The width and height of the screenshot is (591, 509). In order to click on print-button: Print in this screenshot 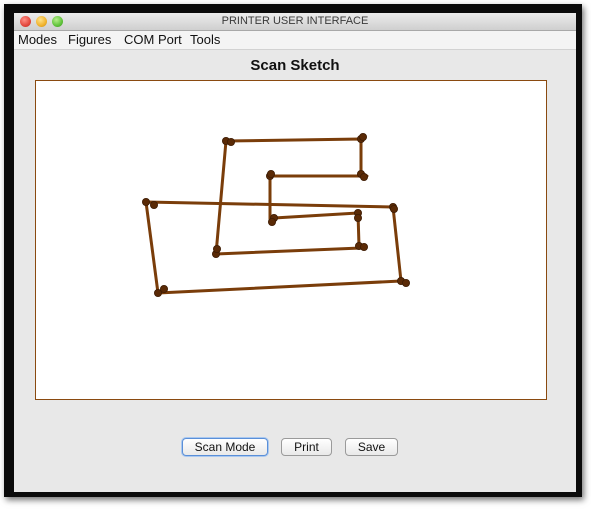, I will do `click(306, 447)`.